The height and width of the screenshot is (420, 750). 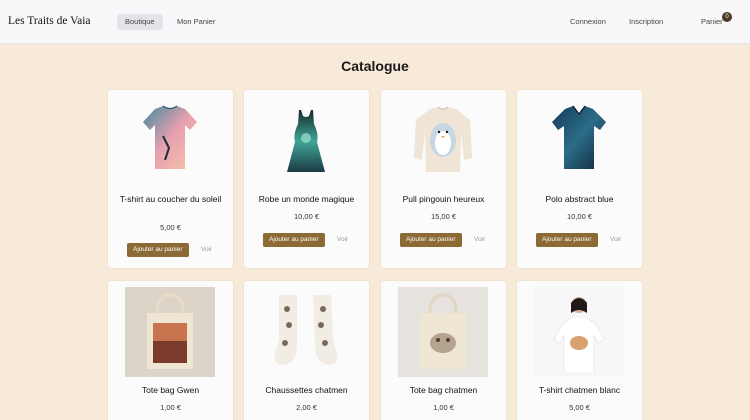 I want to click on product-card: Tote bag chatmen 1,00 €, so click(x=443, y=350).